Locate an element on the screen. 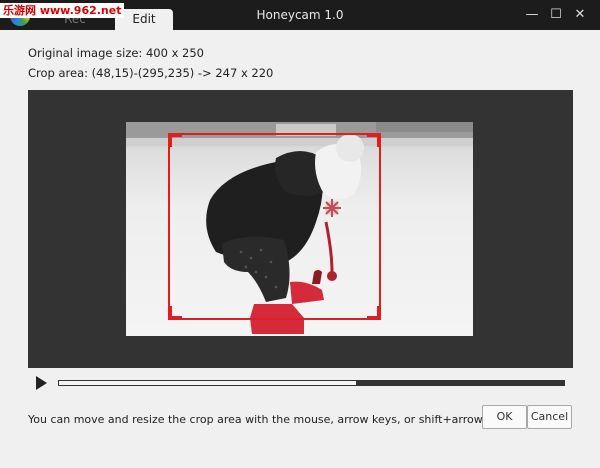 The height and width of the screenshot is (468, 600). crop-handle-bottom-right is located at coordinates (374, 313).